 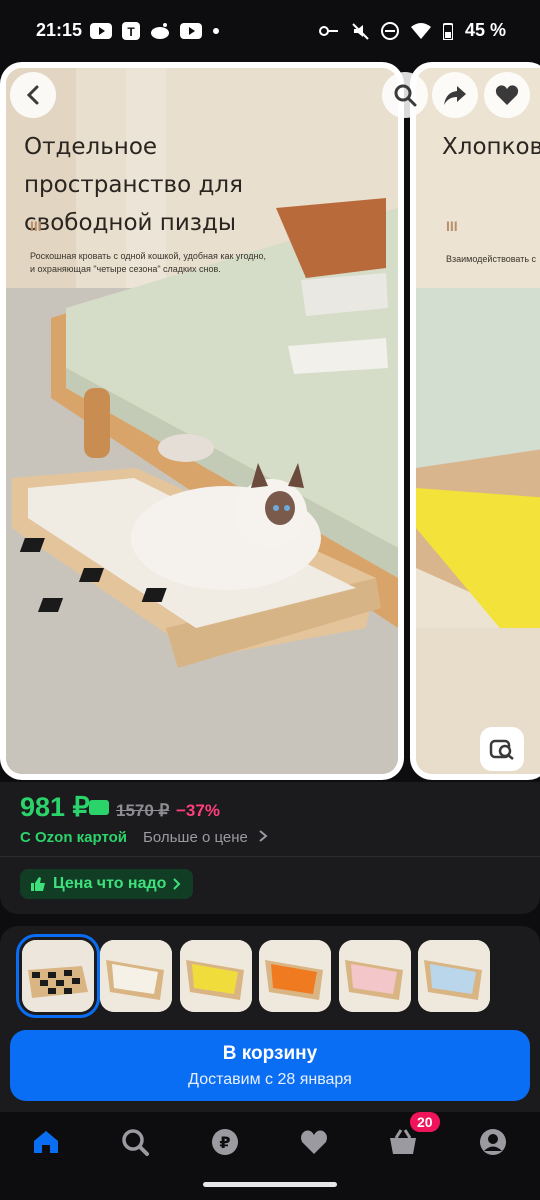 I want to click on thumbnail-pink, so click(x=375, y=976).